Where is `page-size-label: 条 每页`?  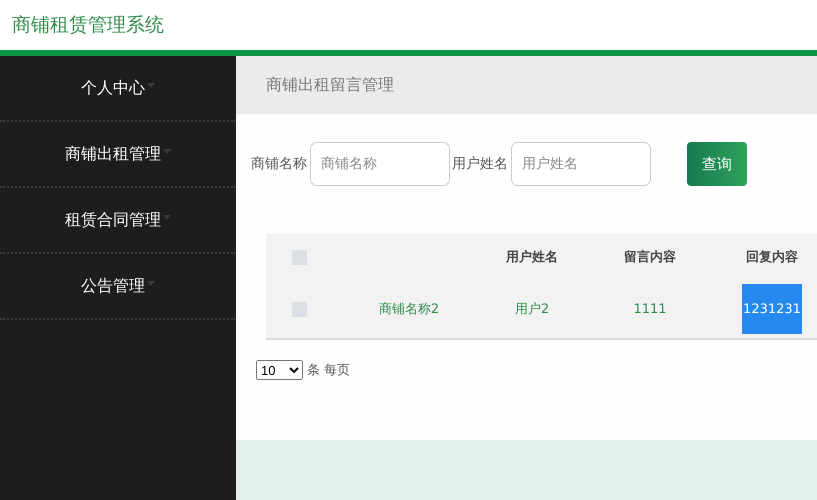
page-size-label: 条 每页 is located at coordinates (328, 370).